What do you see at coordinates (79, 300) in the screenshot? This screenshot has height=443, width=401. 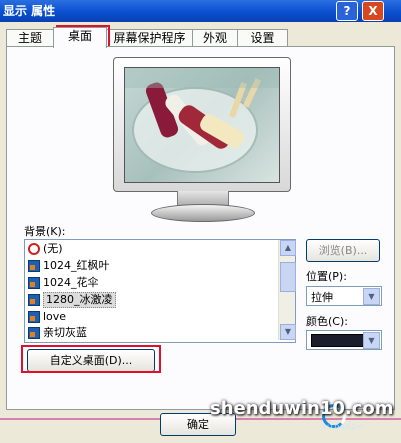 I see `list-item-label: 1280_冰激凌` at bounding box center [79, 300].